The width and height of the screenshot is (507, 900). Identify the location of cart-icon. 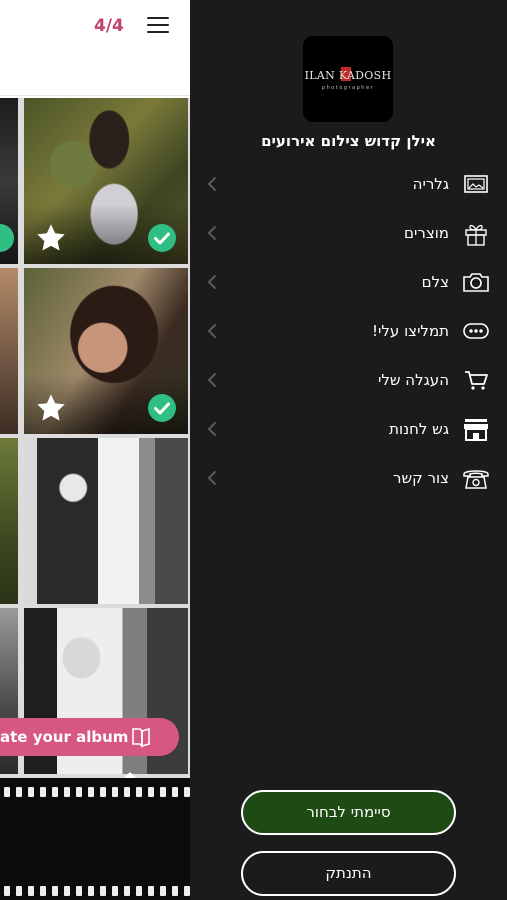
(476, 380).